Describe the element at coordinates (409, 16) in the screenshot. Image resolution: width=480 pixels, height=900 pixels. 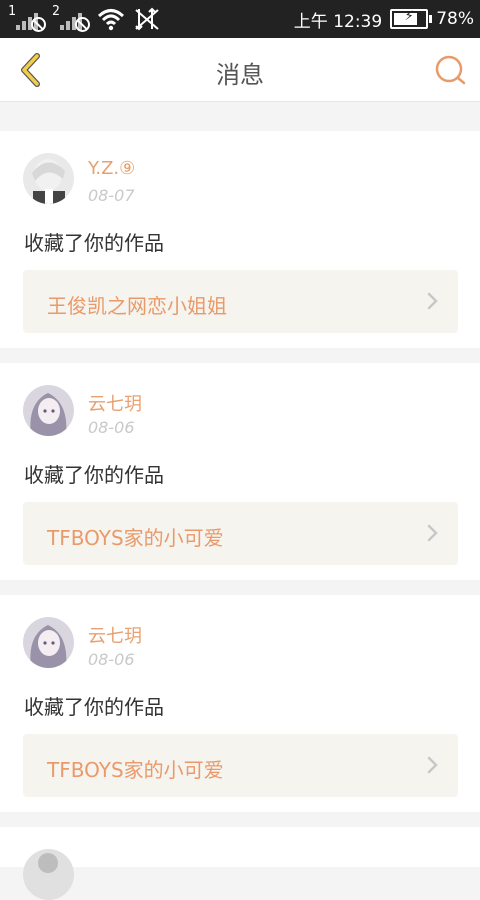
I see `charging-icon: ⚡` at that location.